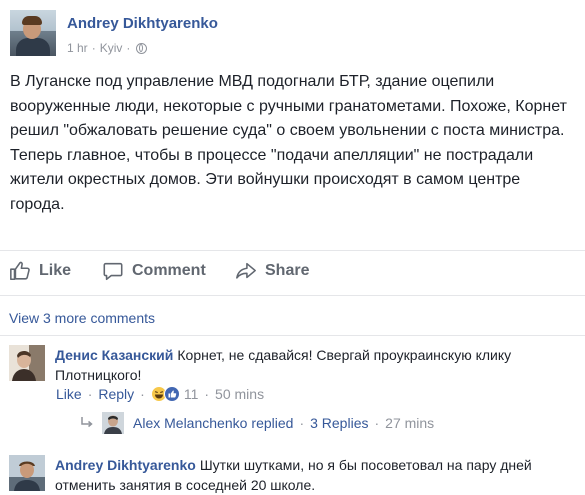  What do you see at coordinates (339, 423) in the screenshot?
I see `replies-count-link: 3 Replies` at bounding box center [339, 423].